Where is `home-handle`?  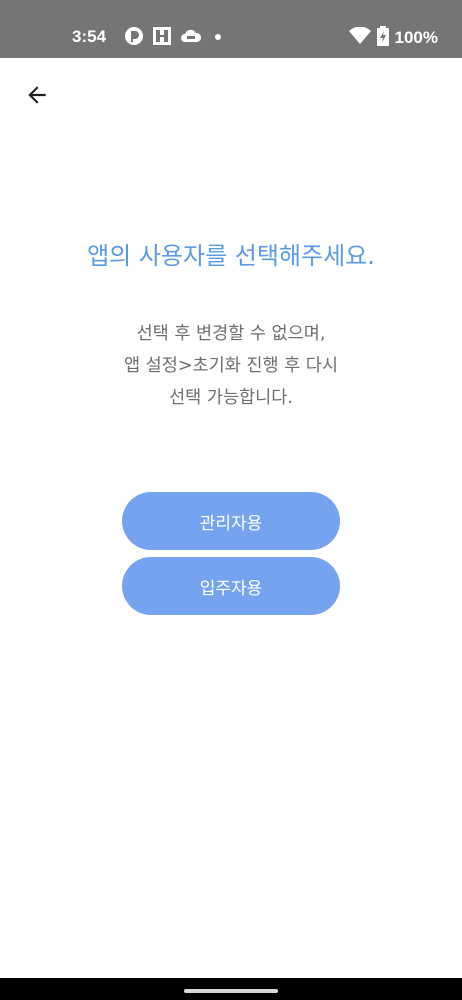 home-handle is located at coordinates (231, 991).